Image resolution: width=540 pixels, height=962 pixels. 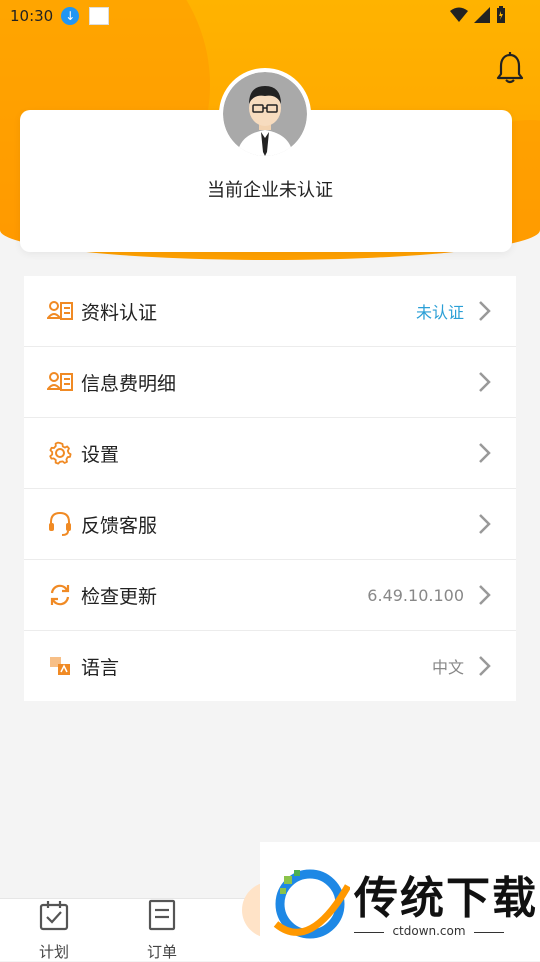 What do you see at coordinates (270, 16) in the screenshot?
I see `status-bar: 10:30 ↓` at bounding box center [270, 16].